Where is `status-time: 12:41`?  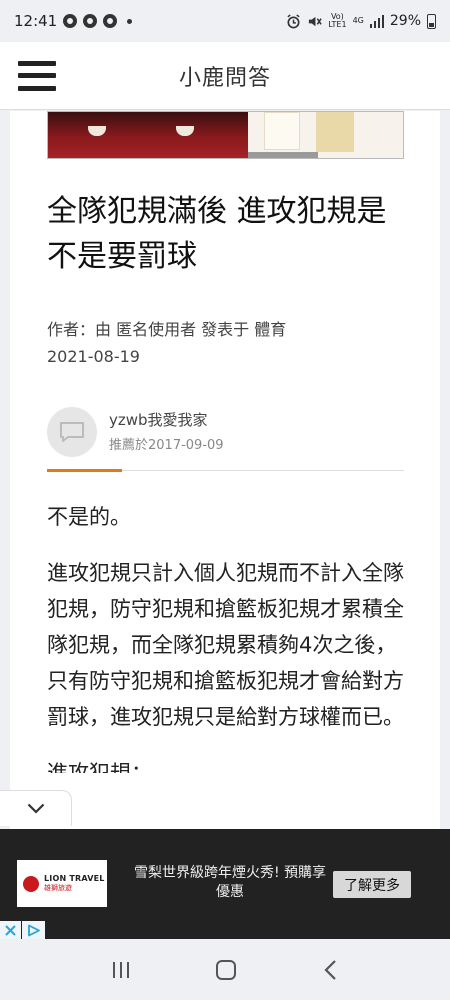 status-time: 12:41 is located at coordinates (36, 21).